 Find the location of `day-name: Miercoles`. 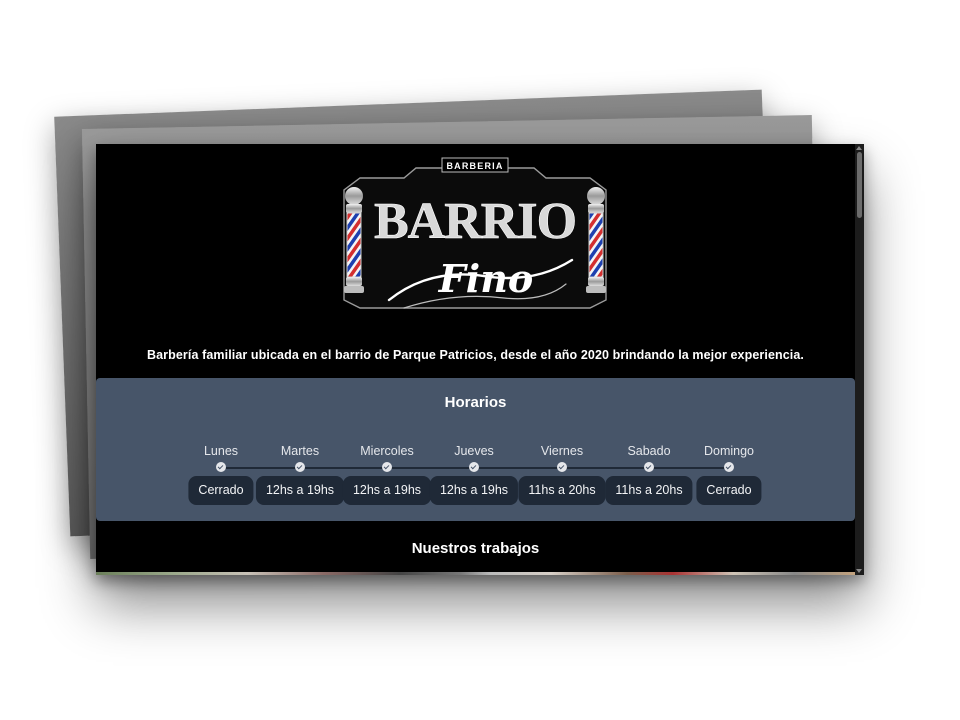

day-name: Miercoles is located at coordinates (387, 451).